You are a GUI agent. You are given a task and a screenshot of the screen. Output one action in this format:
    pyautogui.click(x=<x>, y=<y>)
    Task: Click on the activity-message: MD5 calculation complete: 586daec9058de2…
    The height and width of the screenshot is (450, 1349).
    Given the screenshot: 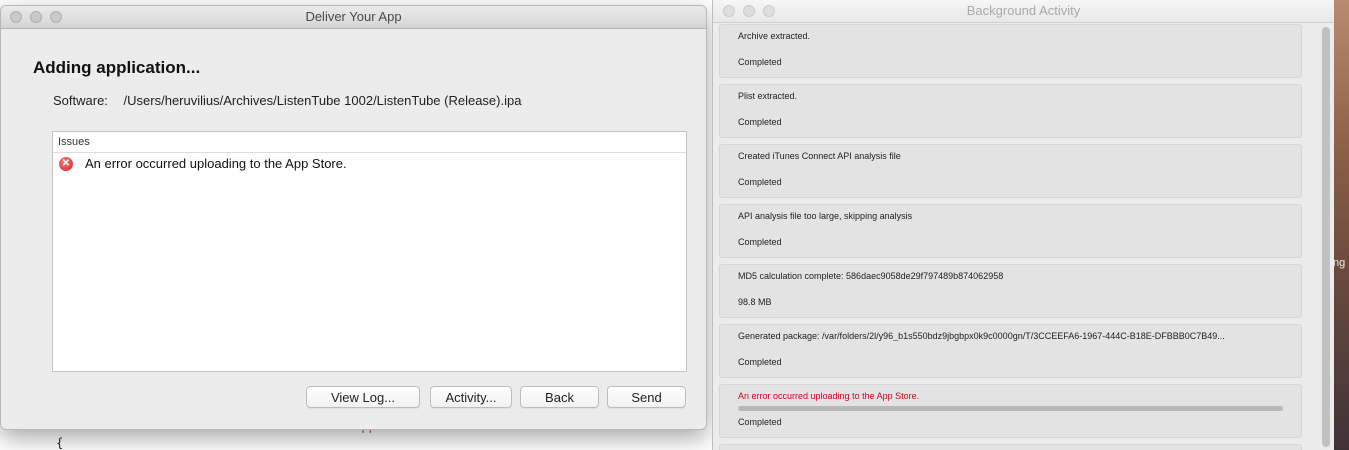 What is the action you would take?
    pyautogui.click(x=871, y=276)
    